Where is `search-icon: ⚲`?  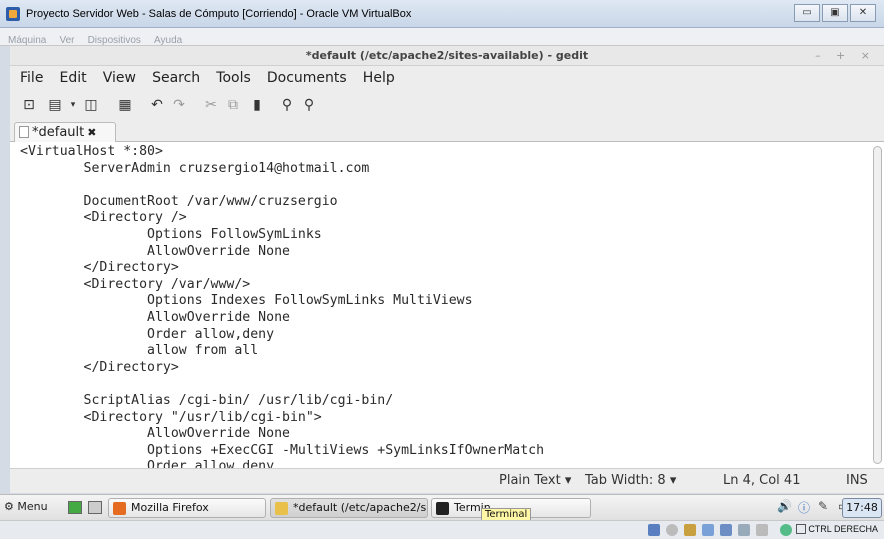 search-icon: ⚲ is located at coordinates (287, 105).